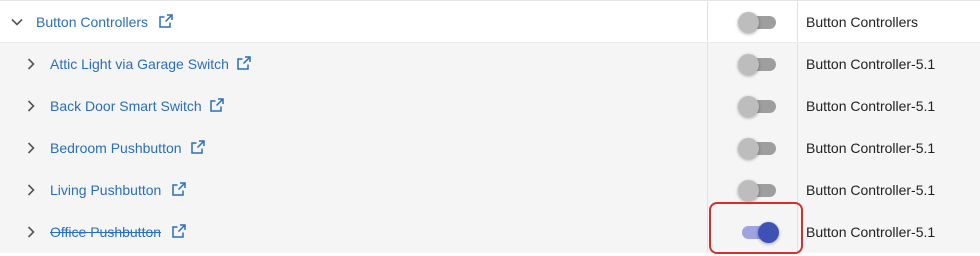  Describe the element at coordinates (139, 64) in the screenshot. I see `device-name-link: Attic Light via Garage Switch` at that location.